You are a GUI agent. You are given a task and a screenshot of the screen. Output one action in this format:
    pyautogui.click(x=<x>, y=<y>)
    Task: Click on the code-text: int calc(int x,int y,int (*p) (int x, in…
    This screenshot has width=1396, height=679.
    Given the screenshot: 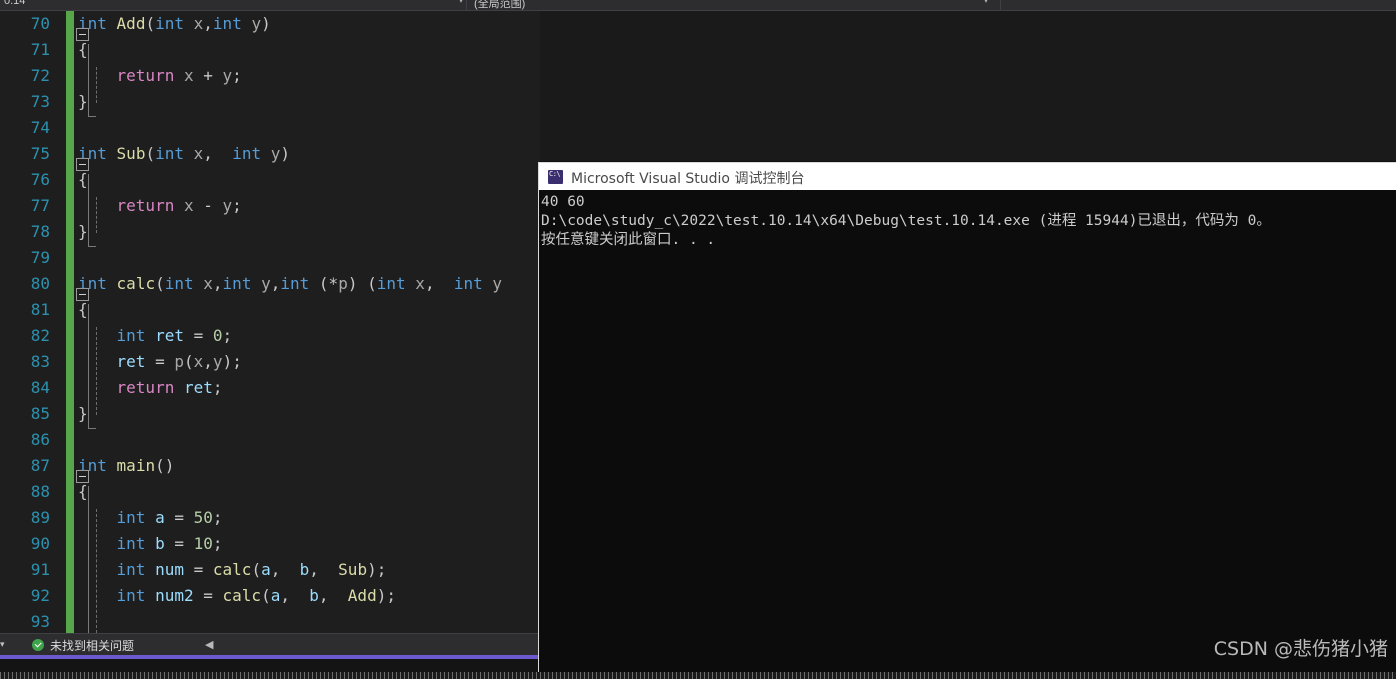 What is the action you would take?
    pyautogui.click(x=290, y=284)
    